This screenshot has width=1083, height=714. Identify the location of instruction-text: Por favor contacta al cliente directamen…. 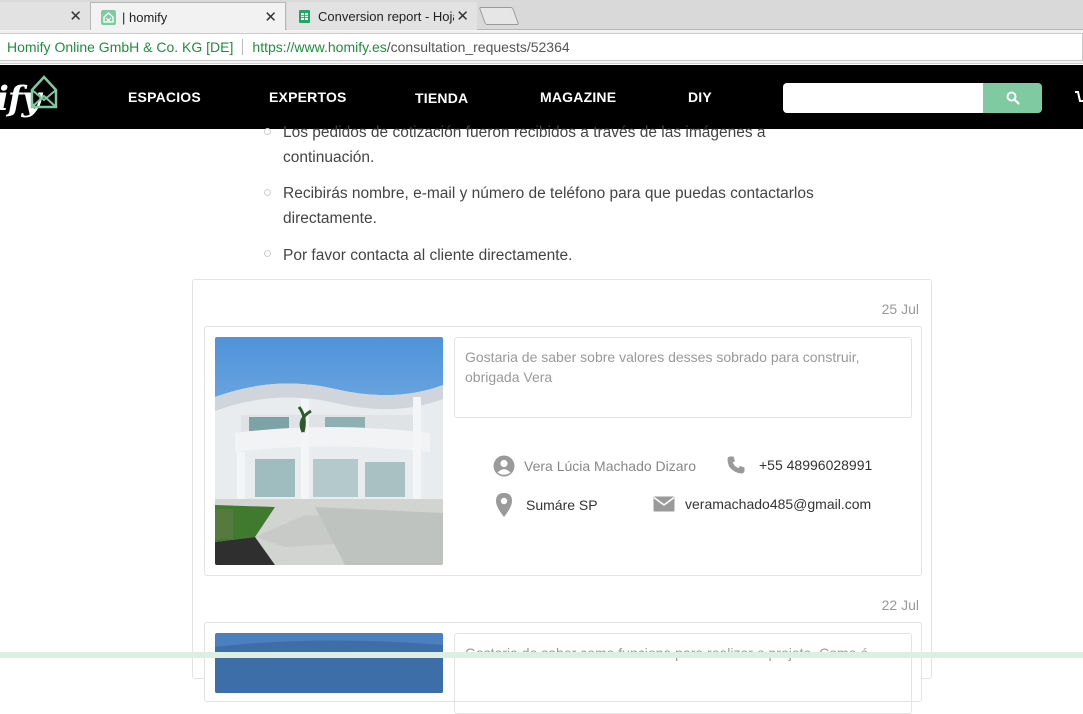
(428, 255).